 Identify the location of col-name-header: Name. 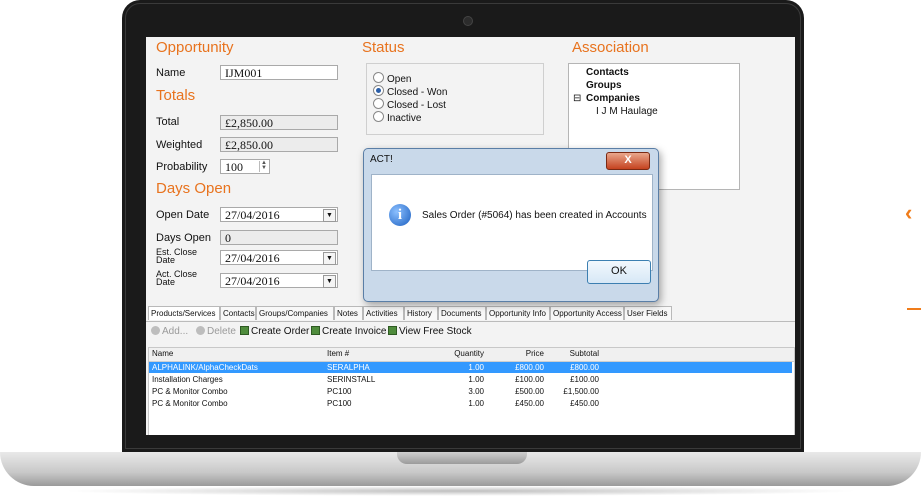
(162, 353).